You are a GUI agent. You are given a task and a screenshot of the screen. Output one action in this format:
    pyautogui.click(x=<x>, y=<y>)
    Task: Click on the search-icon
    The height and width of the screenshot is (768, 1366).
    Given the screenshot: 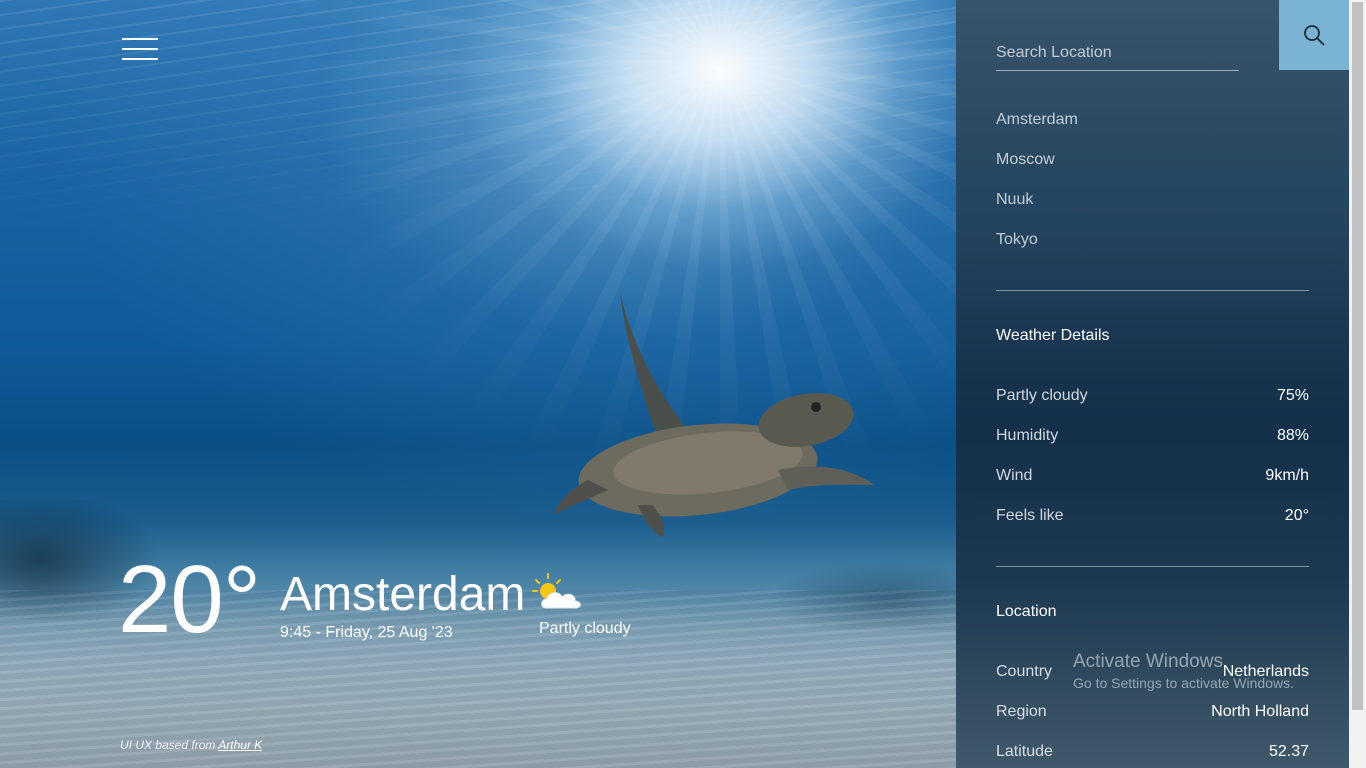 What is the action you would take?
    pyautogui.click(x=1314, y=35)
    